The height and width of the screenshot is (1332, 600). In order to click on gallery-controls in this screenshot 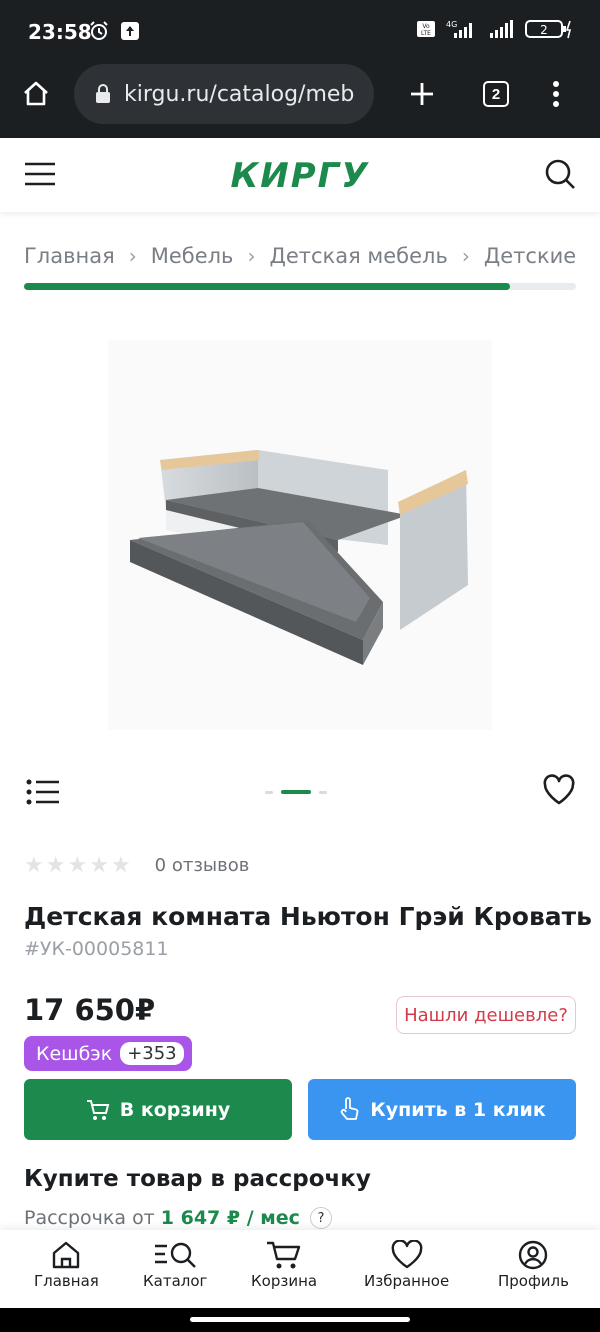, I will do `click(300, 792)`.